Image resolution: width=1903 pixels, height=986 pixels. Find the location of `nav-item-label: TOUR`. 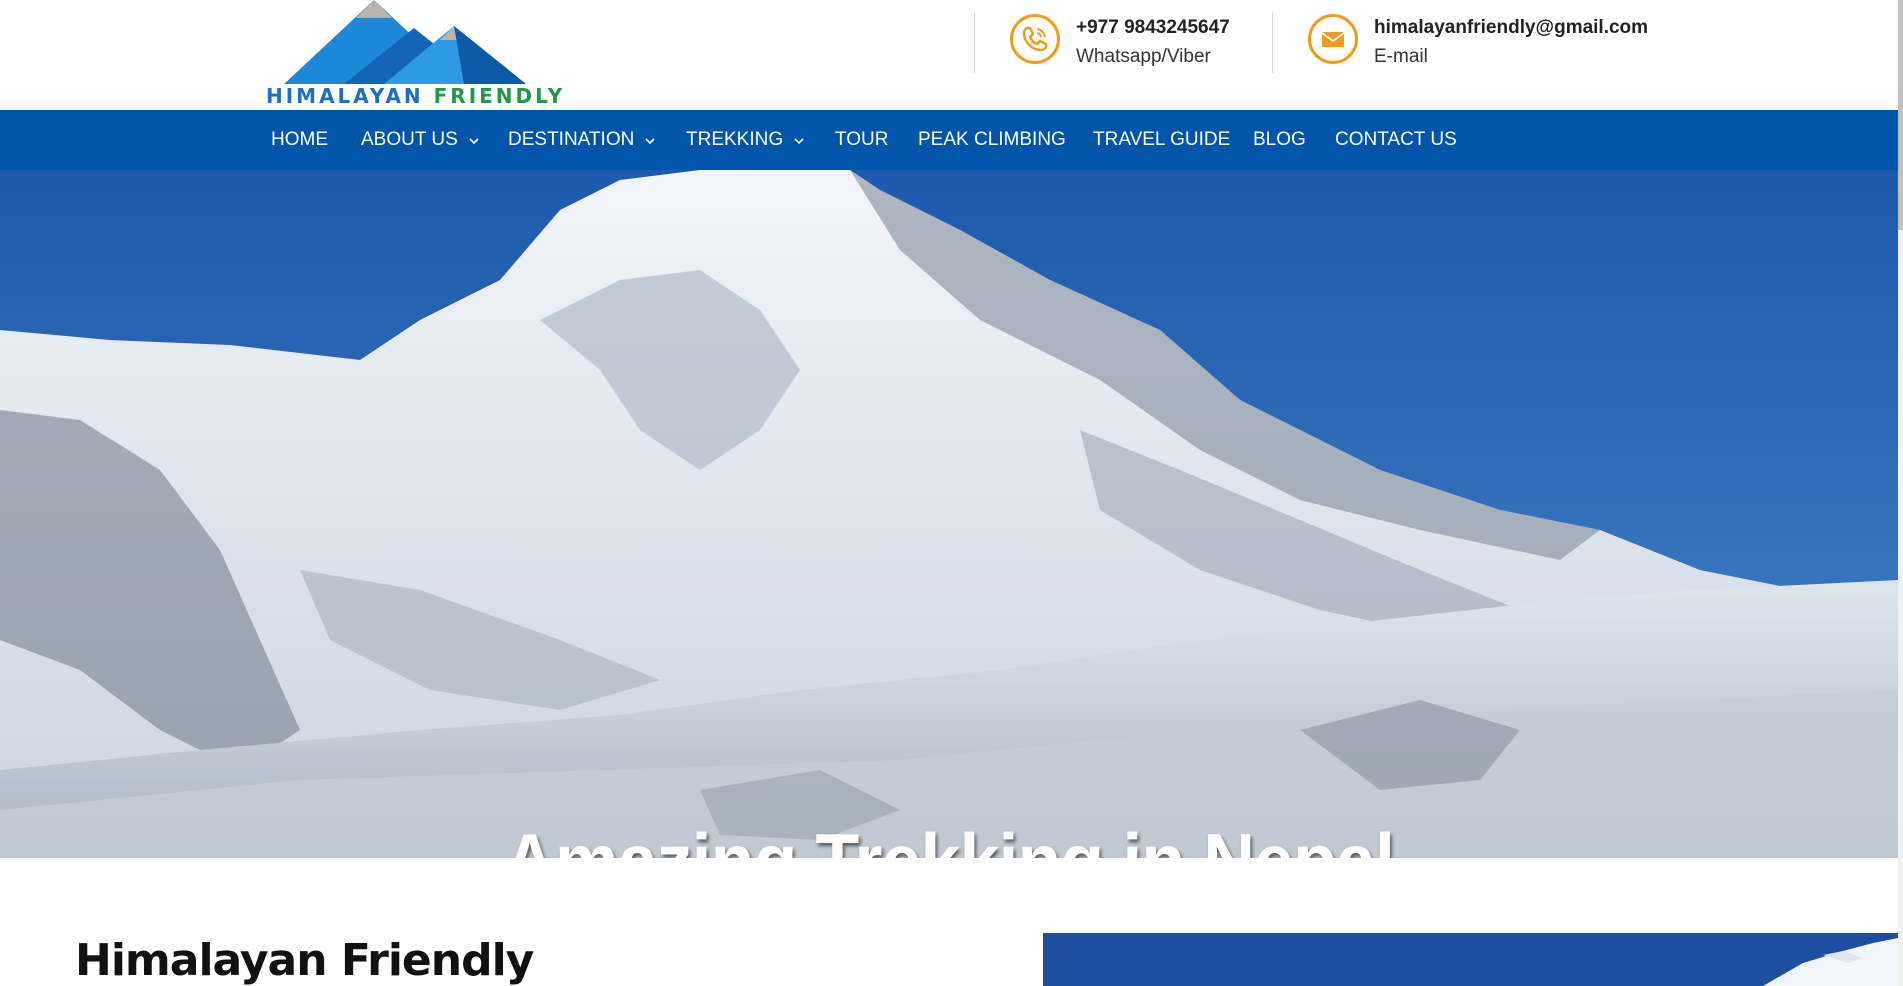

nav-item-label: TOUR is located at coordinates (862, 139).